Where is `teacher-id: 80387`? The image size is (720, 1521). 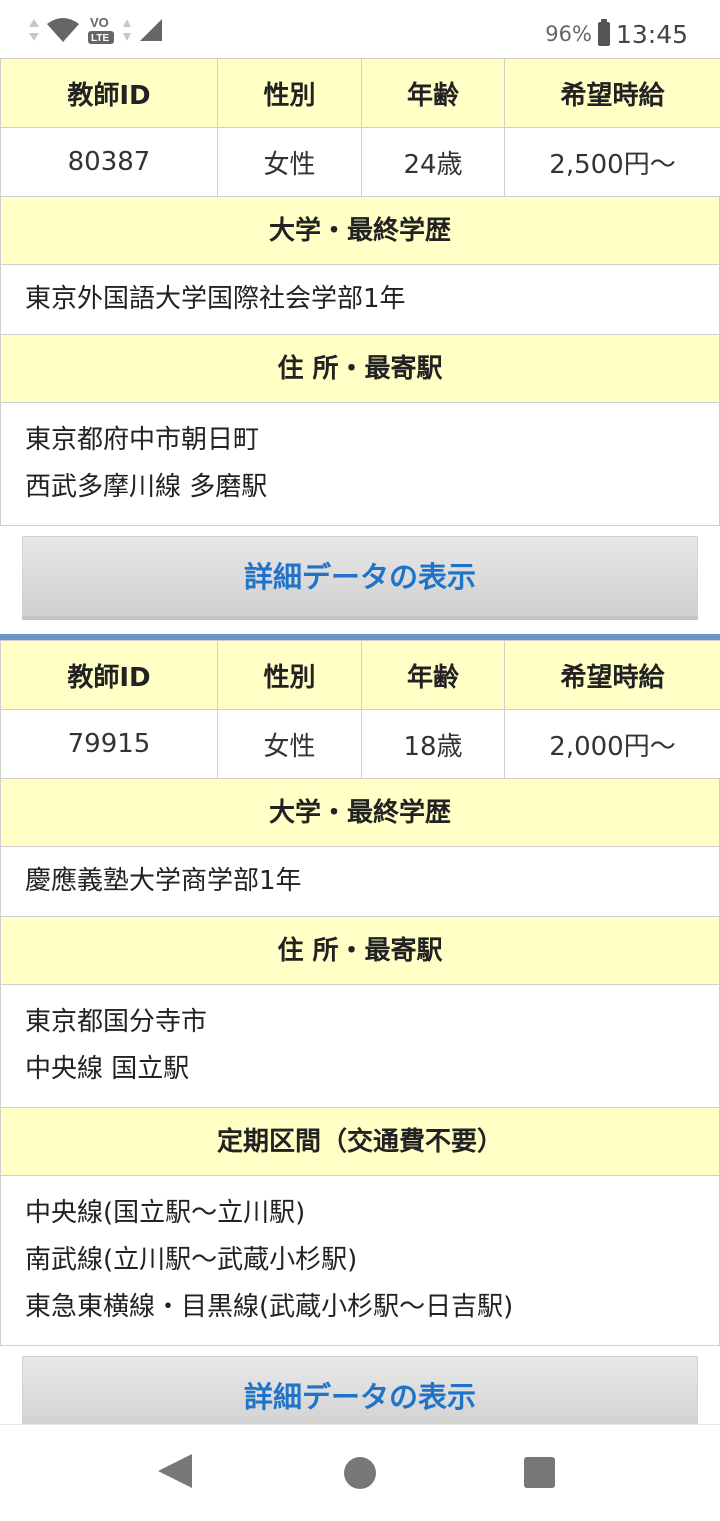 teacher-id: 80387 is located at coordinates (109, 162).